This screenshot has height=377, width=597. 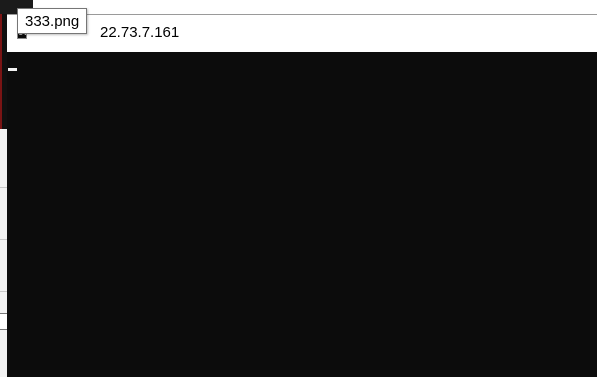 I want to click on background-input-fragment, so click(x=3, y=321).